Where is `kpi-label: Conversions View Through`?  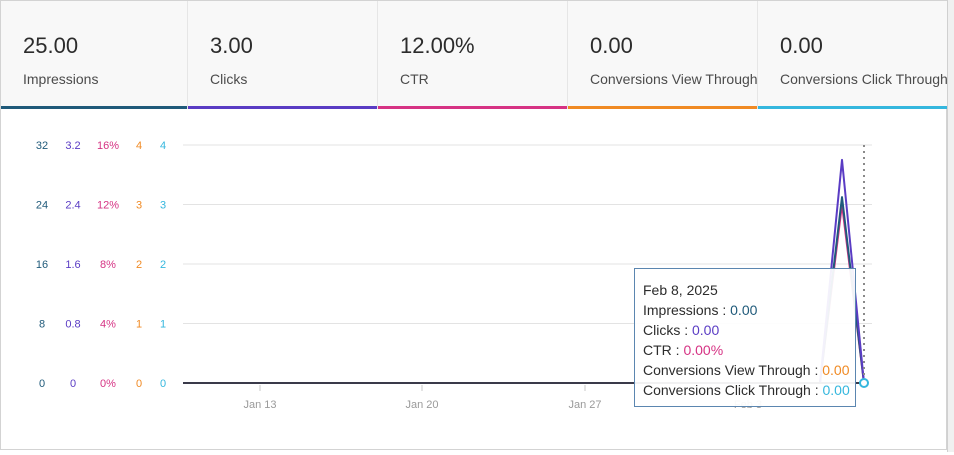
kpi-label: Conversions View Through is located at coordinates (674, 79).